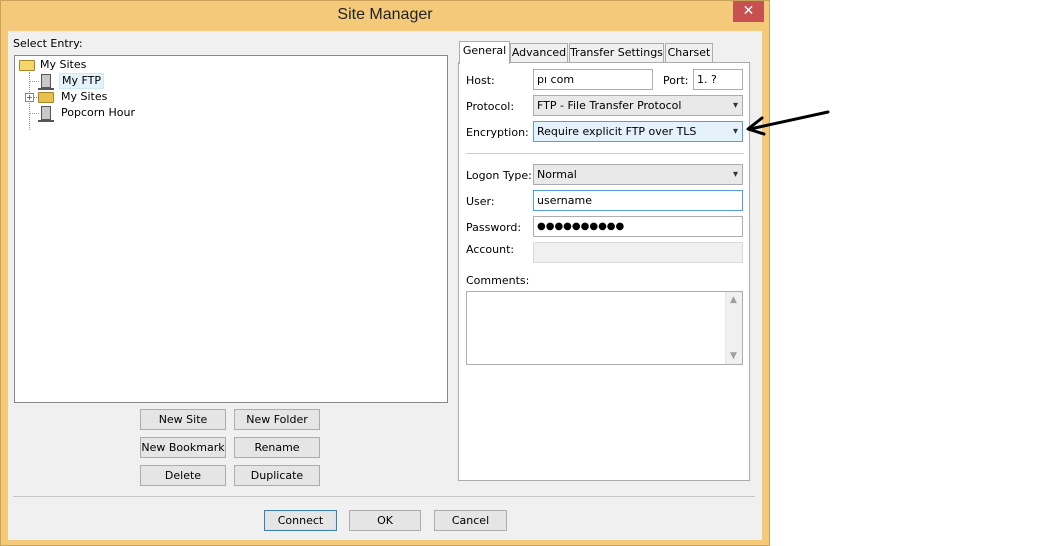  Describe the element at coordinates (494, 227) in the screenshot. I see `password-label: Password:` at that location.